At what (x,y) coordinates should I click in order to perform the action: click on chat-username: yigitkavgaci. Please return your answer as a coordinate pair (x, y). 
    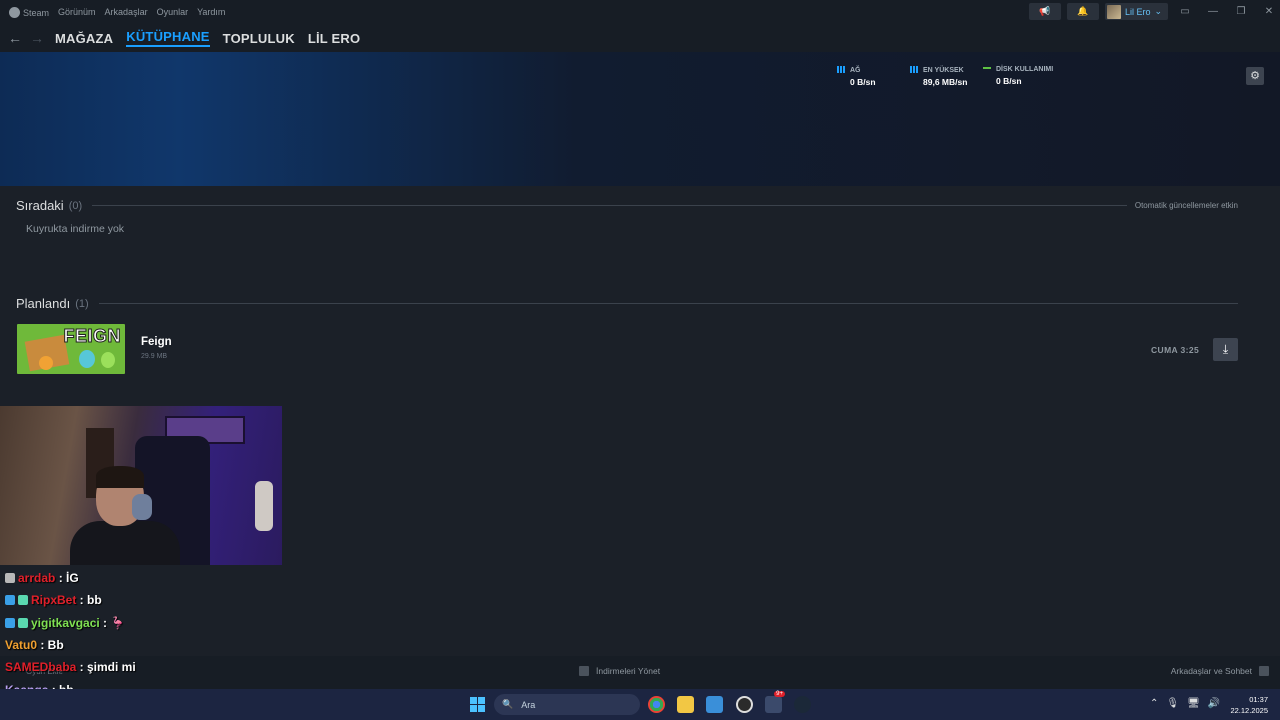
    Looking at the image, I should click on (65, 623).